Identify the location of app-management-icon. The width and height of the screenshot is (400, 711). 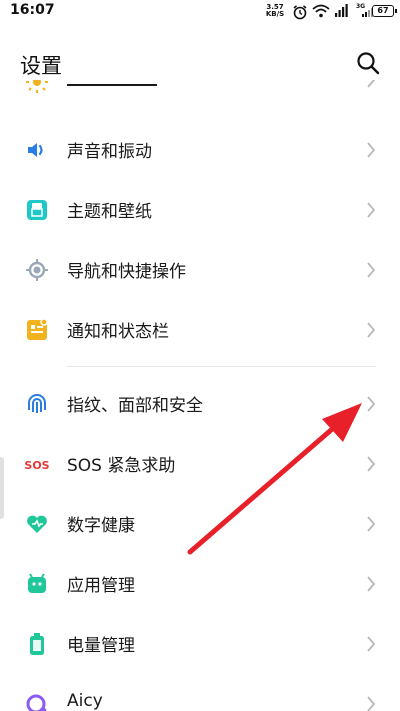
(37, 583).